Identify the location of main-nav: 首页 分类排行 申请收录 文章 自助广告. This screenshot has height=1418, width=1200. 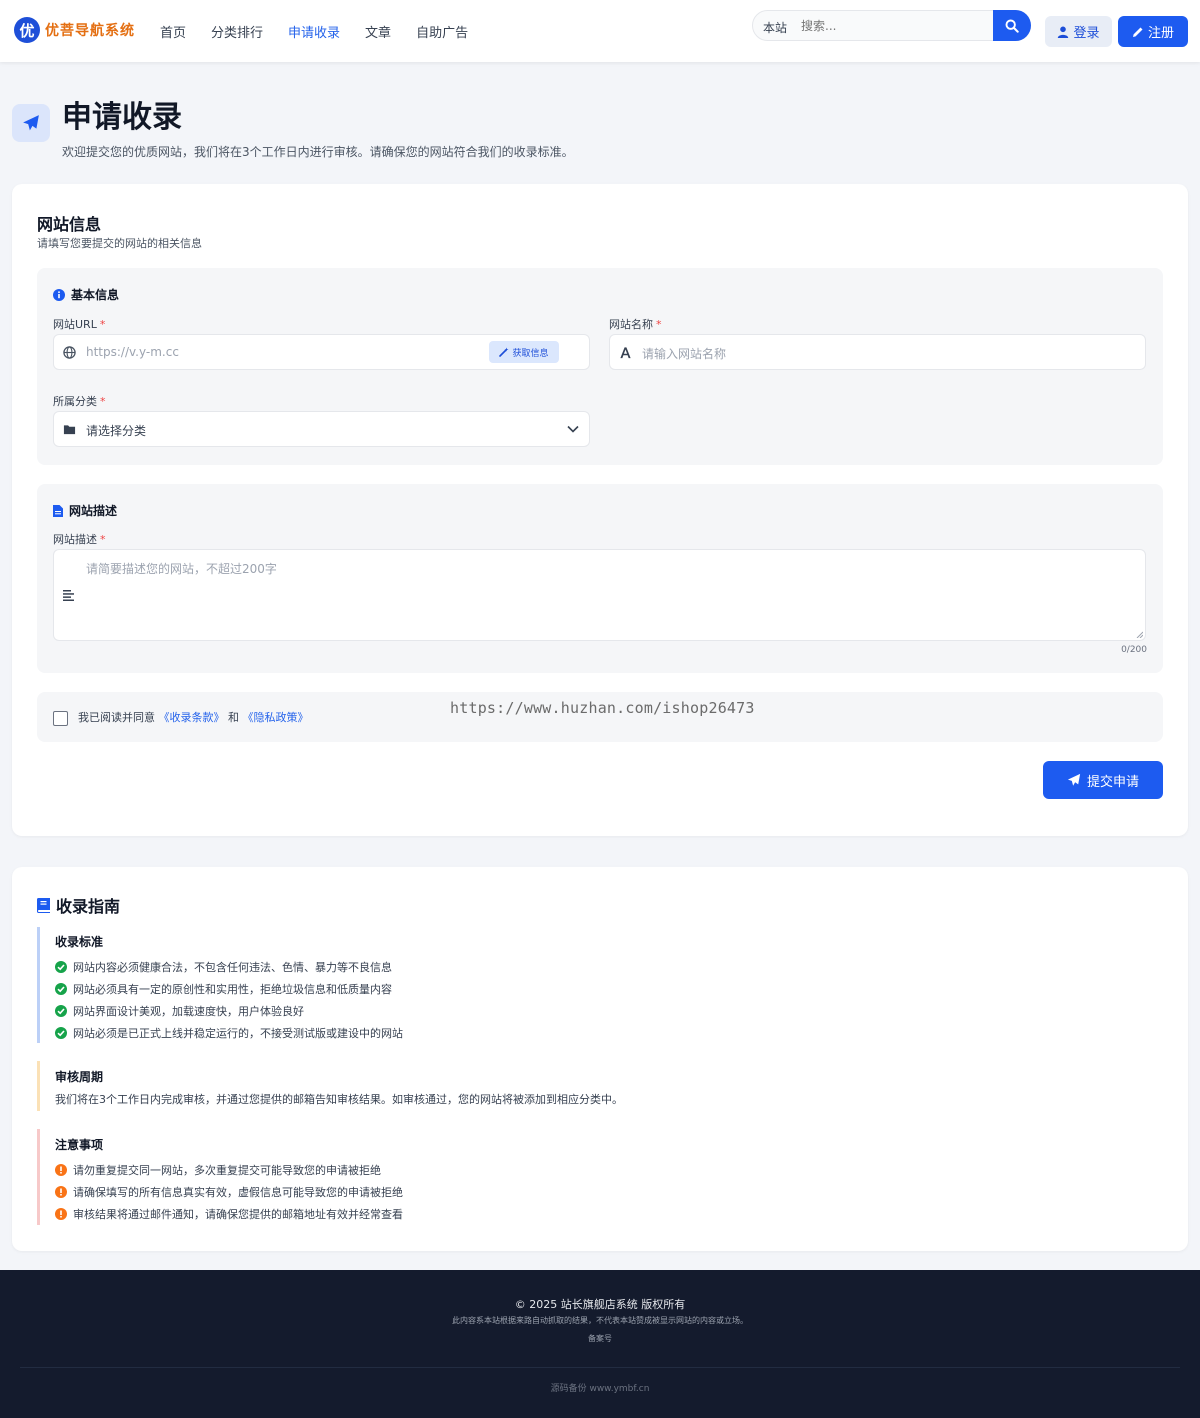
(326, 31).